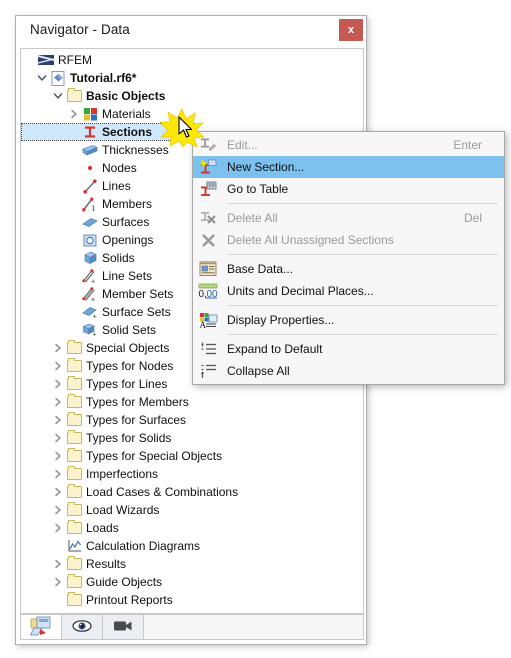 Image resolution: width=511 pixels, height=658 pixels. What do you see at coordinates (90, 114) in the screenshot?
I see `materials-icon` at bounding box center [90, 114].